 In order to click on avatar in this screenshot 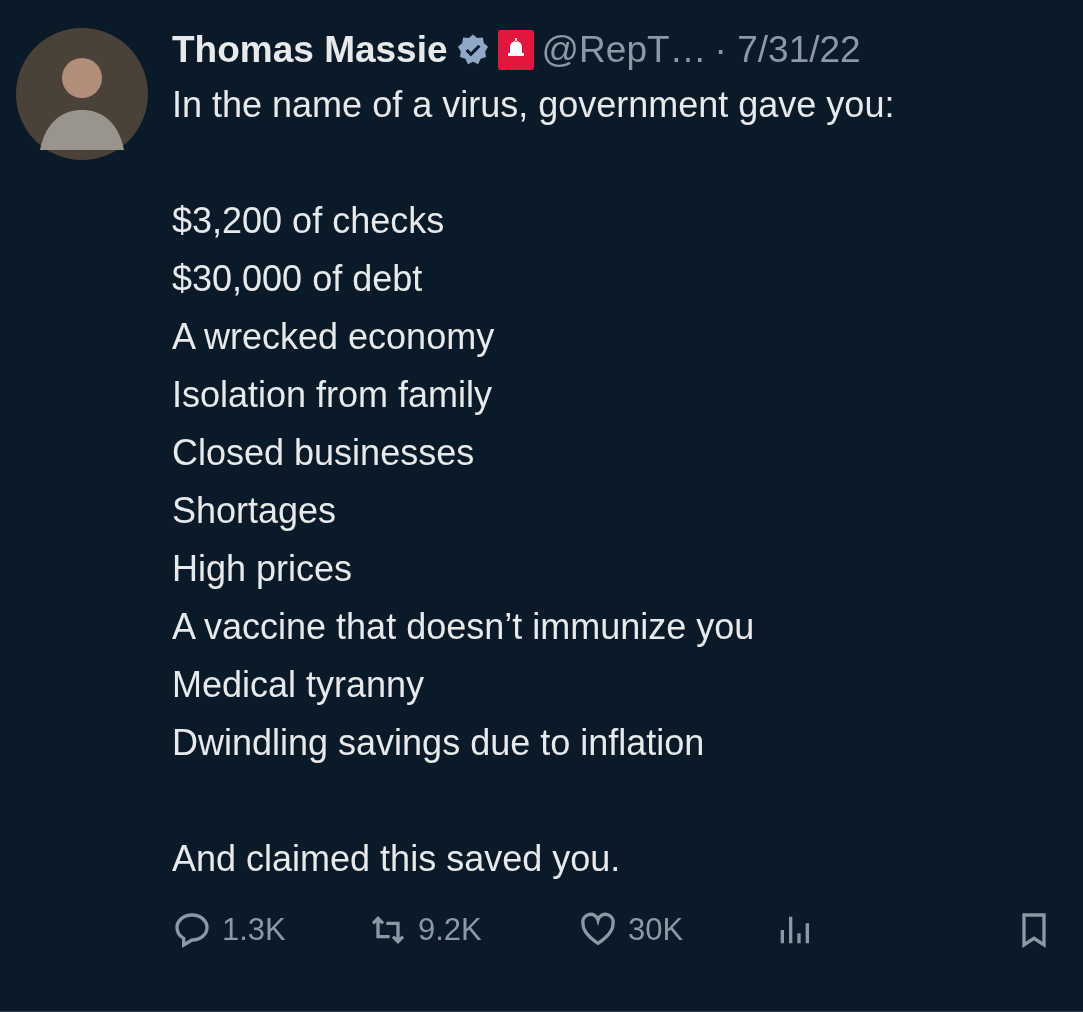, I will do `click(82, 94)`.